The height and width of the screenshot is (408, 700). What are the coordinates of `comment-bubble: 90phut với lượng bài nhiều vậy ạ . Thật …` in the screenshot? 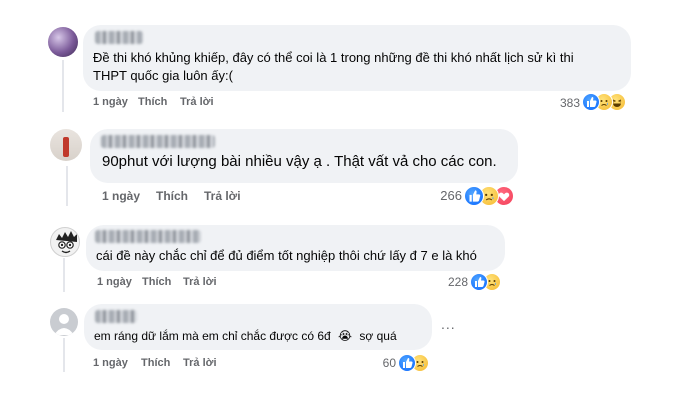 It's located at (304, 156).